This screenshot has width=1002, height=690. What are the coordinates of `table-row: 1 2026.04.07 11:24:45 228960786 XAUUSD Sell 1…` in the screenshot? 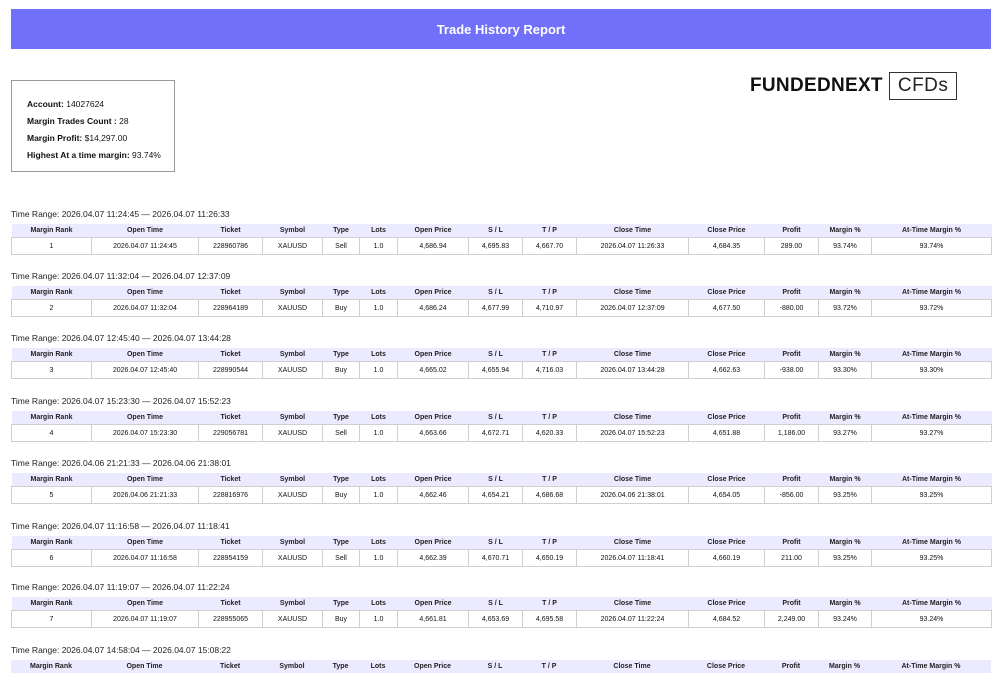 It's located at (501, 246).